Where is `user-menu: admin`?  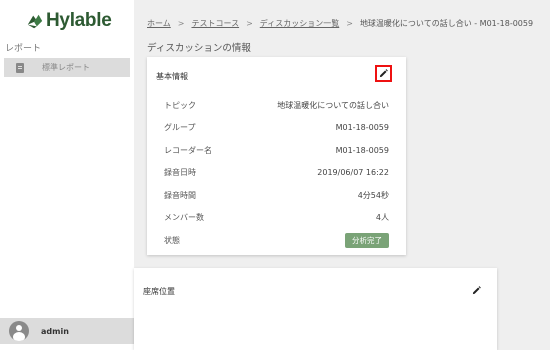 user-menu: admin is located at coordinates (67, 331).